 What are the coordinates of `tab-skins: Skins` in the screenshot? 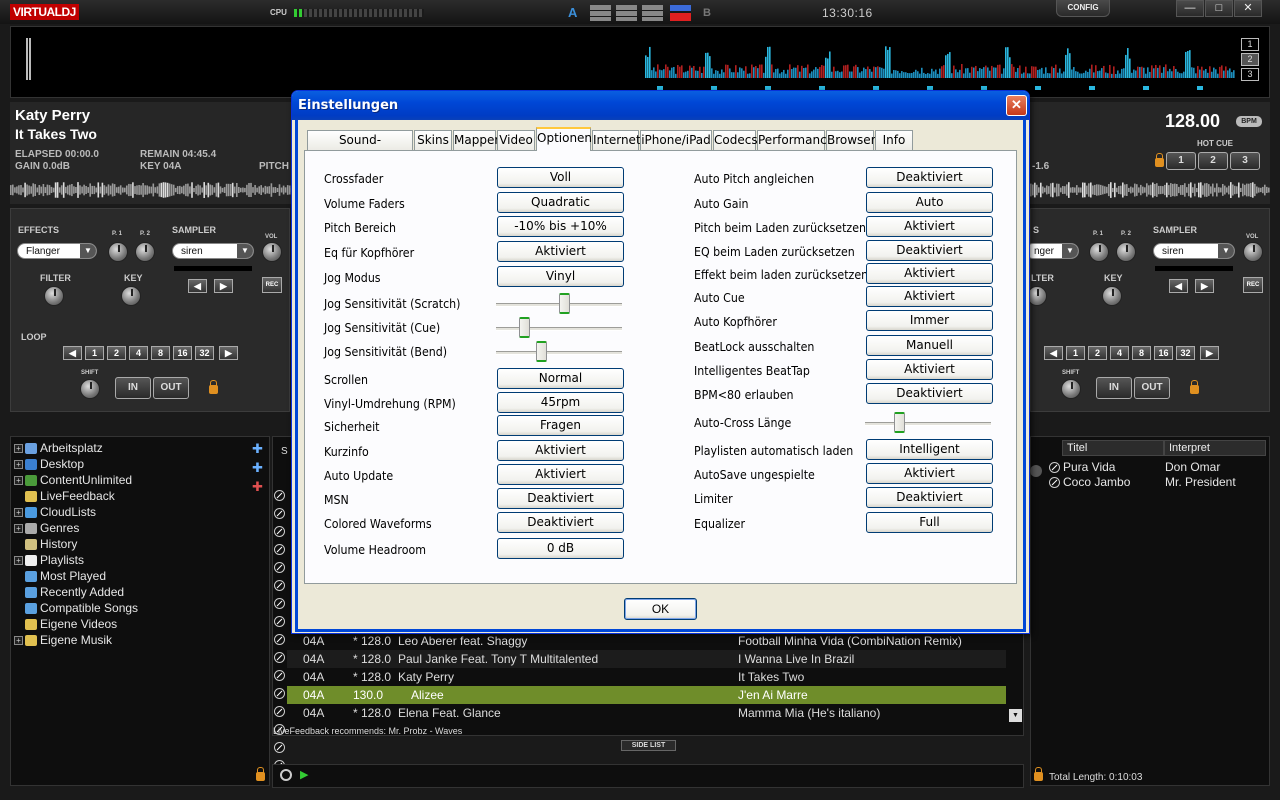 It's located at (433, 140).